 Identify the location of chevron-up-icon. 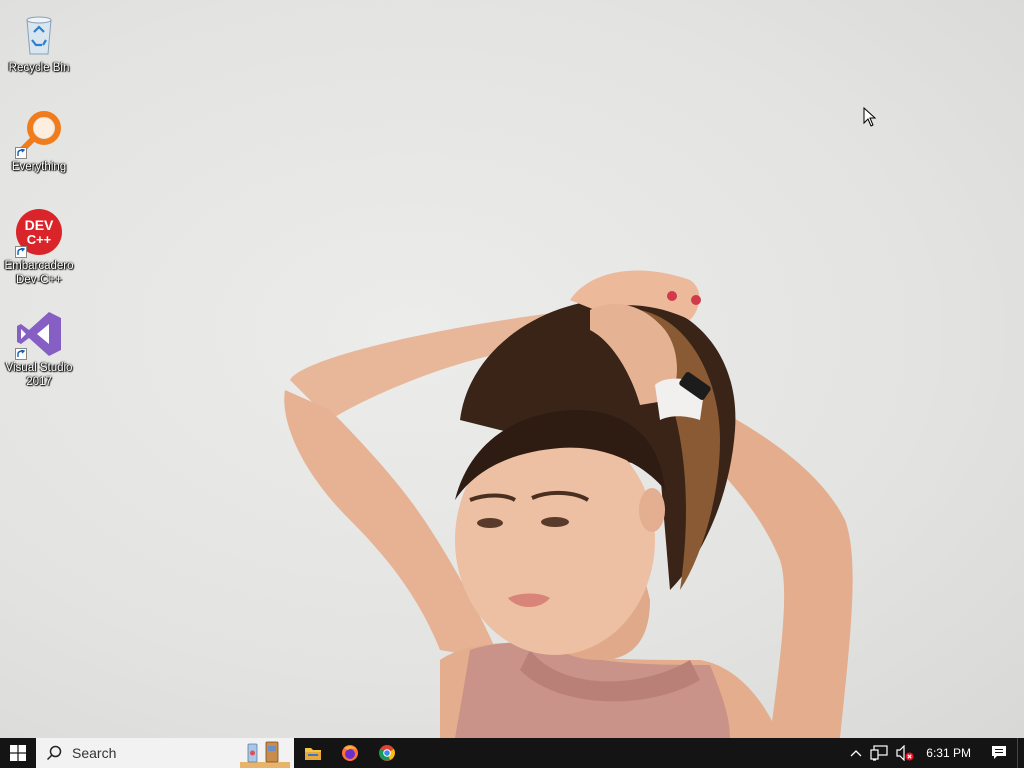
(856, 753).